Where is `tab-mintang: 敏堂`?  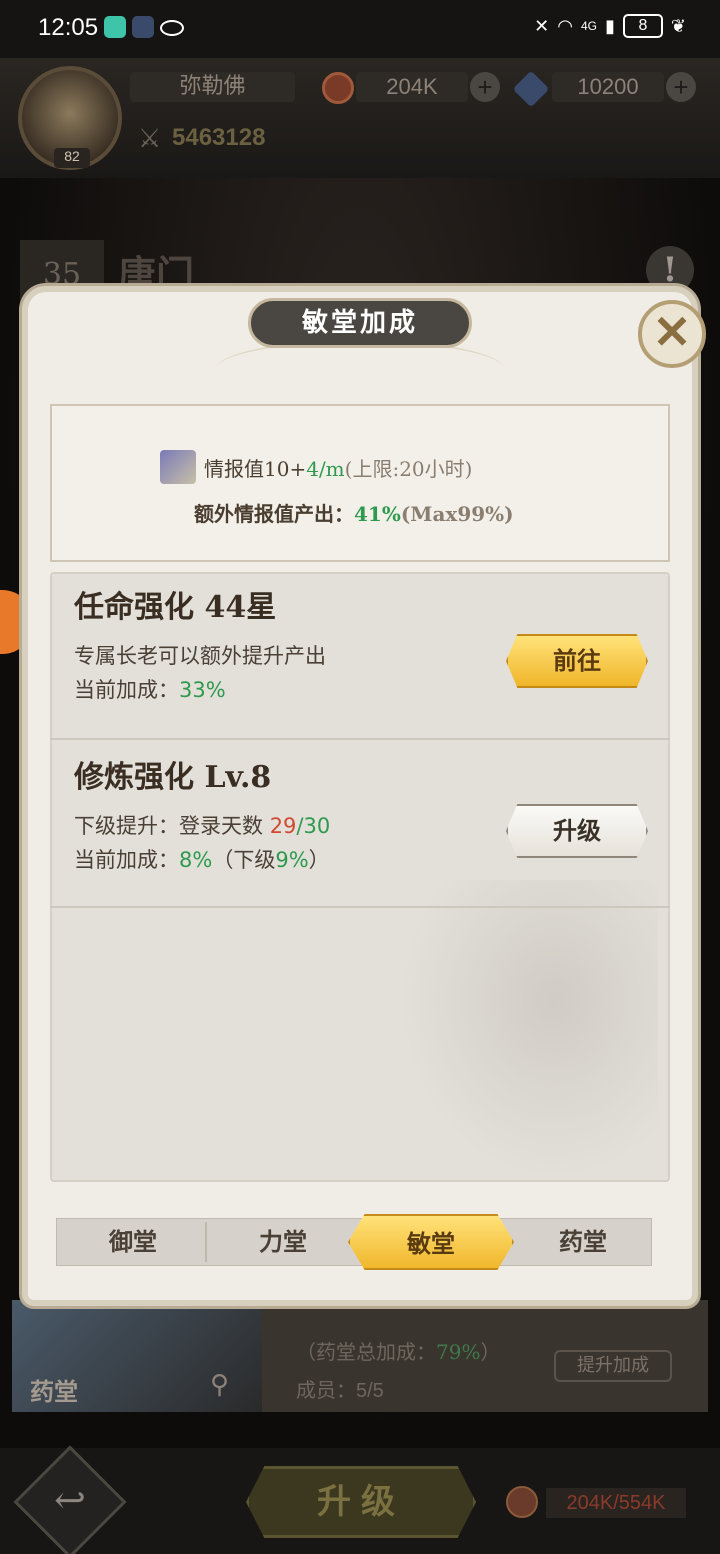 tab-mintang: 敏堂 is located at coordinates (431, 1242).